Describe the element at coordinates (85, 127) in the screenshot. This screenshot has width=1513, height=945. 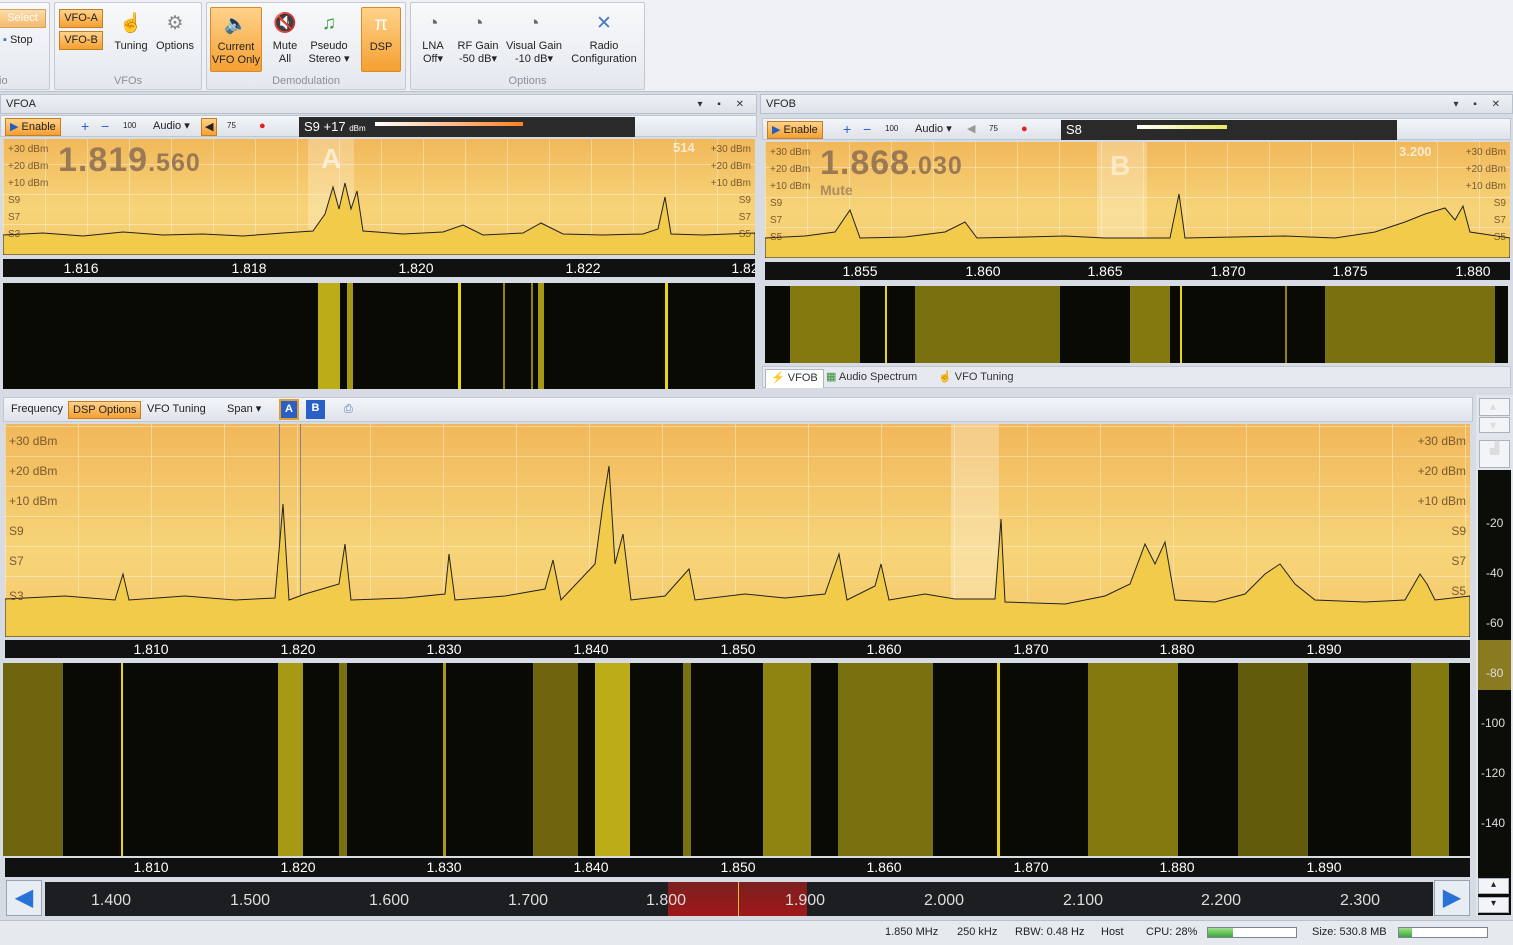
I see `vfoa-plus-button: +` at that location.